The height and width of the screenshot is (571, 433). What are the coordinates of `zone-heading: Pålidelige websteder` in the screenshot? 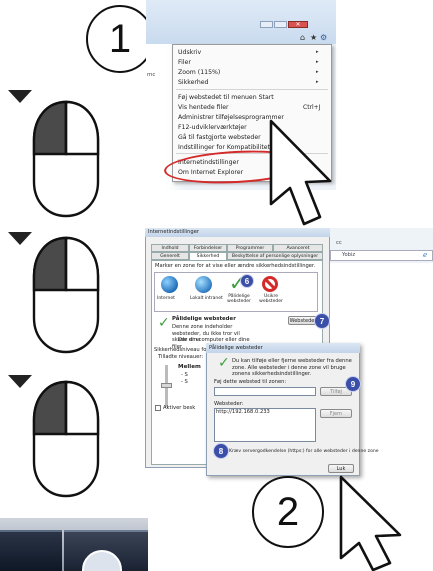 It's located at (204, 319).